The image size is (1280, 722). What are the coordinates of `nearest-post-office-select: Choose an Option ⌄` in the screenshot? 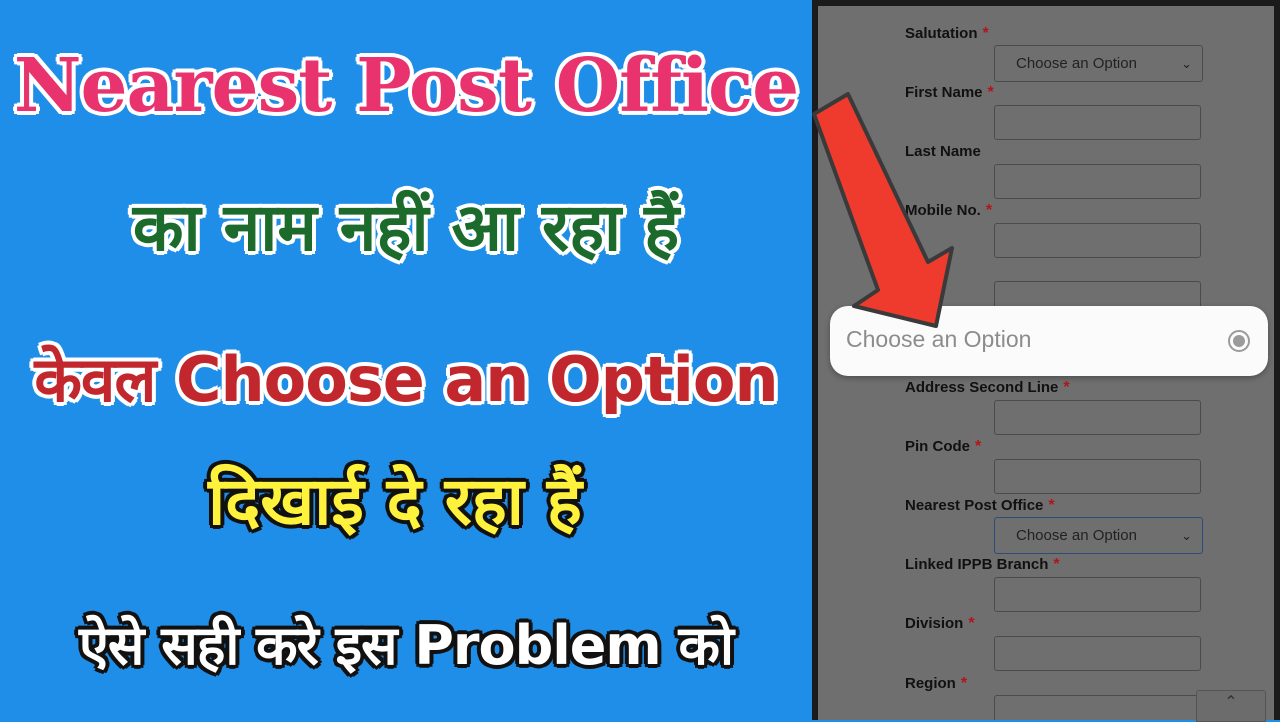 It's located at (1098, 535).